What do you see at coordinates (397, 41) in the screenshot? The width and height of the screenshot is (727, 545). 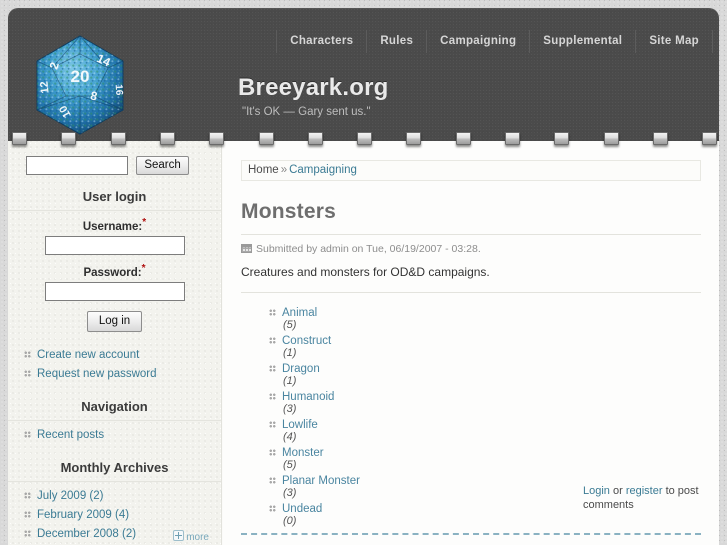 I see `nav-item-rules: Rules` at bounding box center [397, 41].